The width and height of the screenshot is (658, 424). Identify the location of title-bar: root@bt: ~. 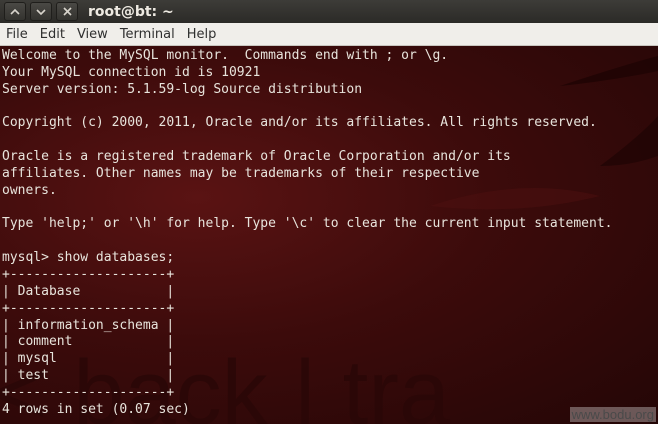
(329, 11).